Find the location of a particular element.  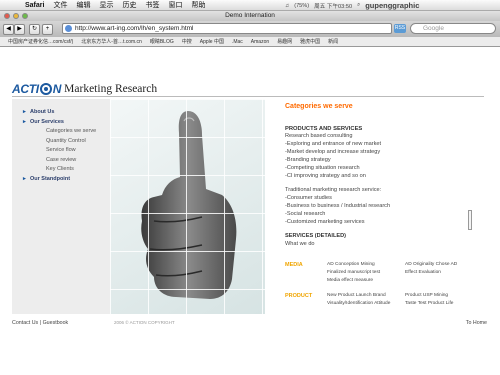

table-cell: Media effect measure is located at coordinates (350, 280).